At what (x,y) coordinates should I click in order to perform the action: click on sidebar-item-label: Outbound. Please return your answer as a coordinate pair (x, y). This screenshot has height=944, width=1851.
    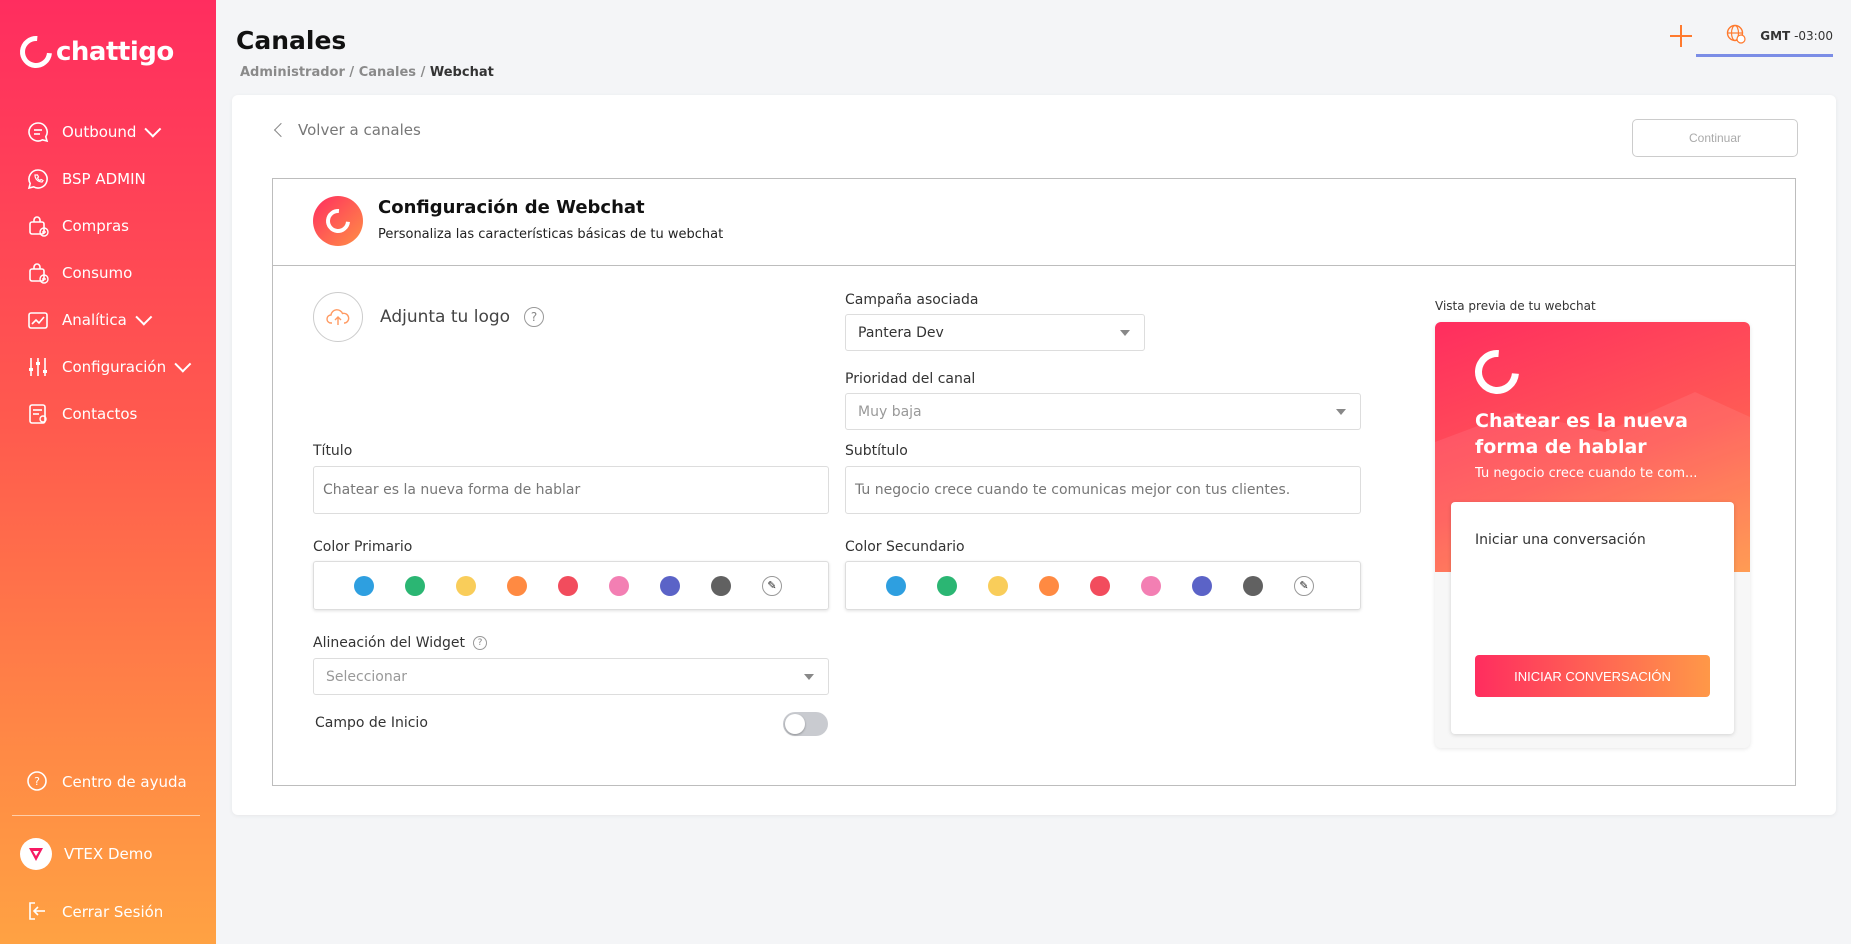
    Looking at the image, I should click on (99, 131).